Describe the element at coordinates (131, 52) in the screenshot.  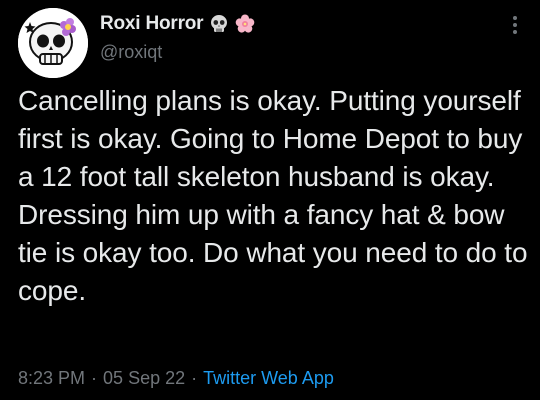
I see `author-handle: @roxiqt` at that location.